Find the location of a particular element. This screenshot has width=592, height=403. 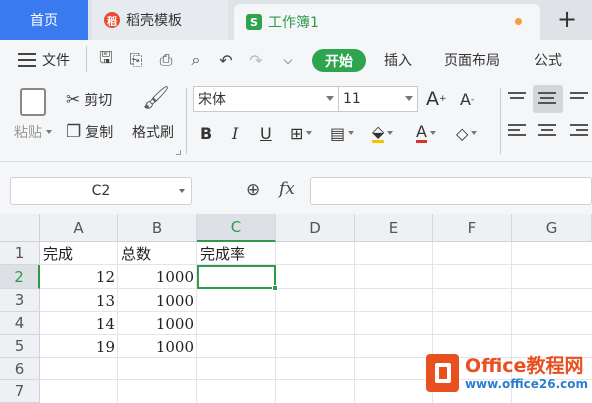

cell-style-icon: ▤ is located at coordinates (338, 133).